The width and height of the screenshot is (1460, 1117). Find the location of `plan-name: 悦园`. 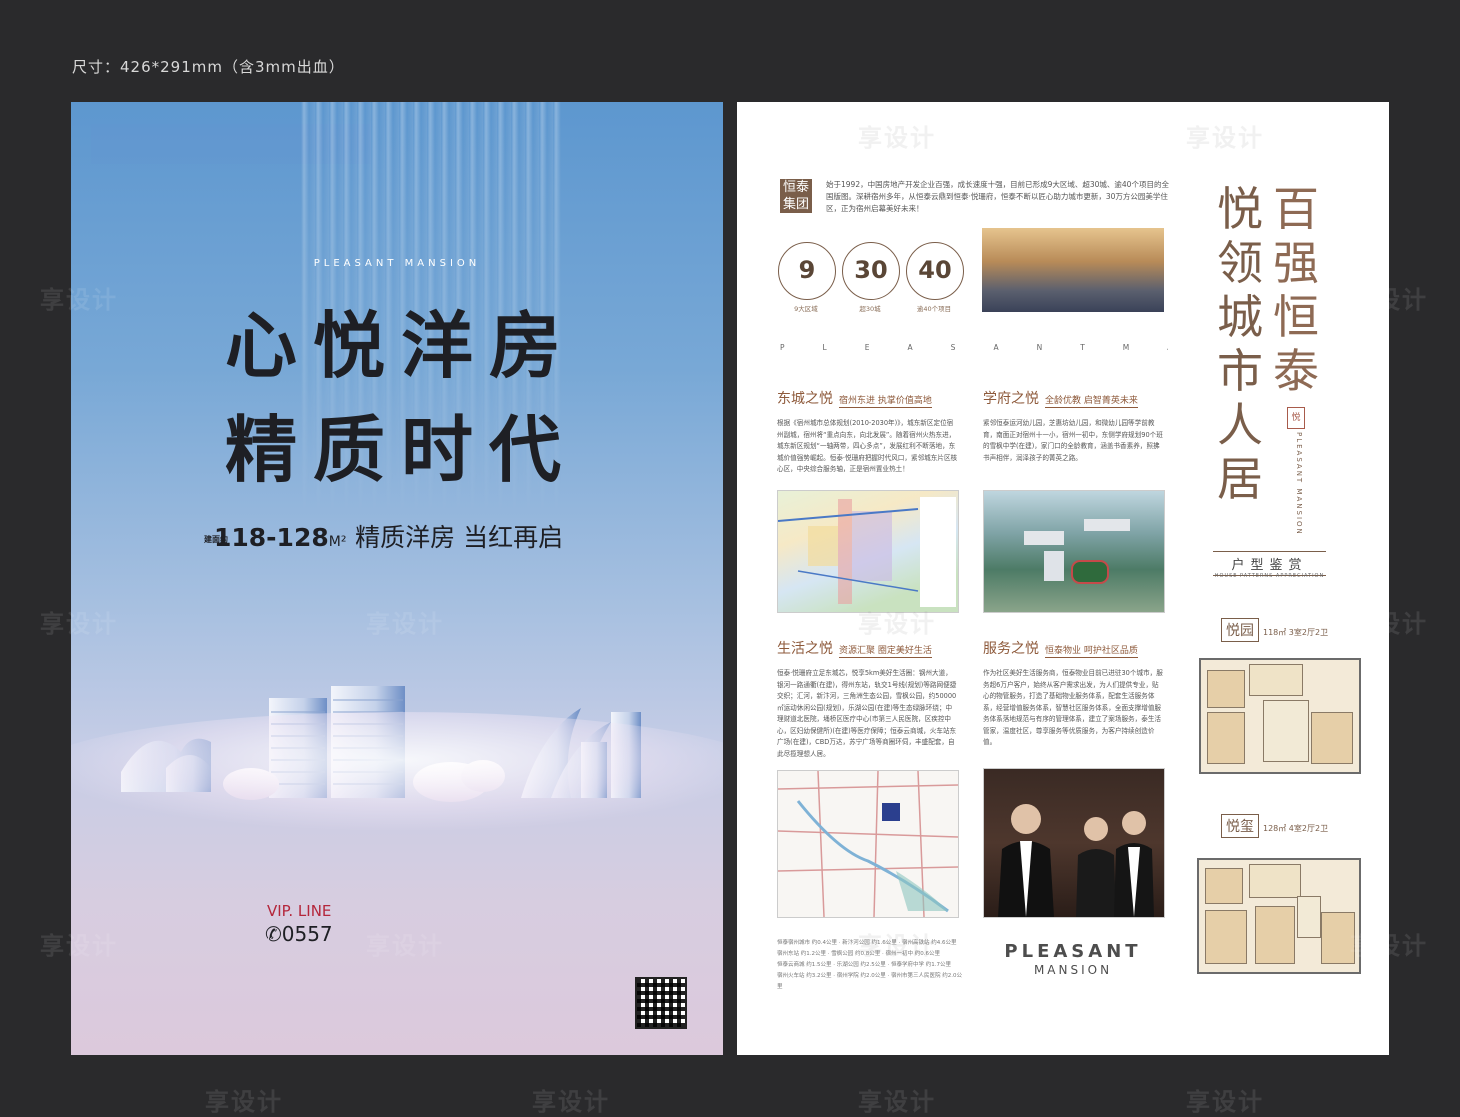

plan-name: 悦园 is located at coordinates (1240, 630).